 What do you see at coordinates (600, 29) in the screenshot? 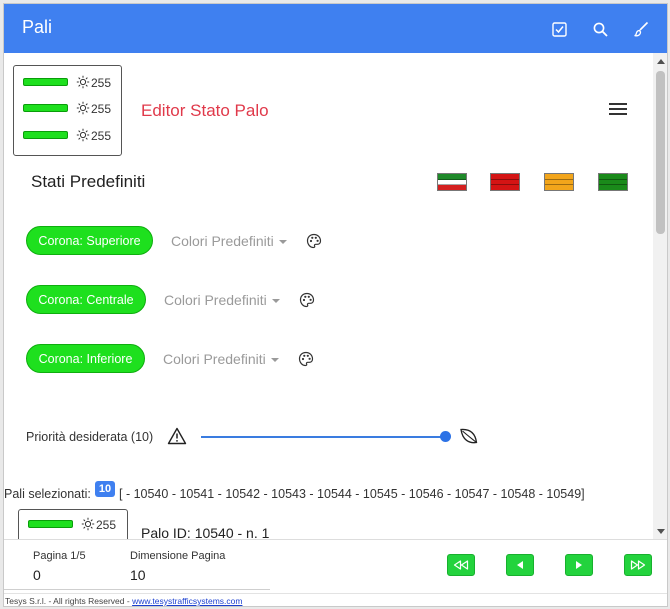
I see `search-icon` at bounding box center [600, 29].